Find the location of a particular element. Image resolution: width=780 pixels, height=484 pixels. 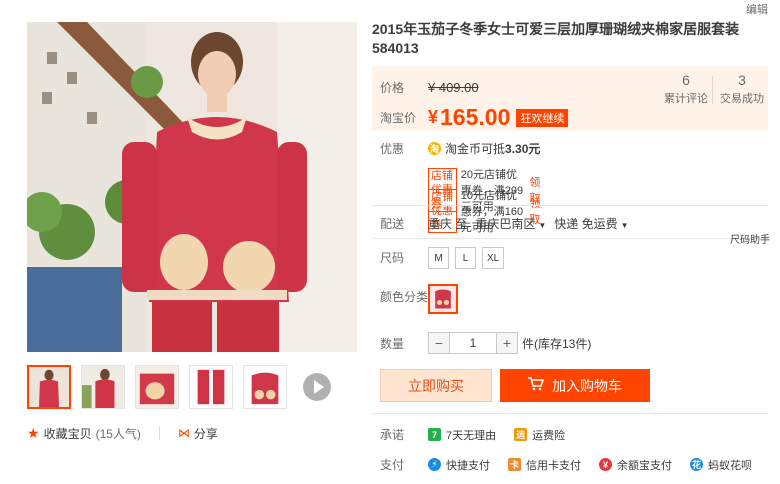

currency-symbol: ¥ is located at coordinates (433, 117).